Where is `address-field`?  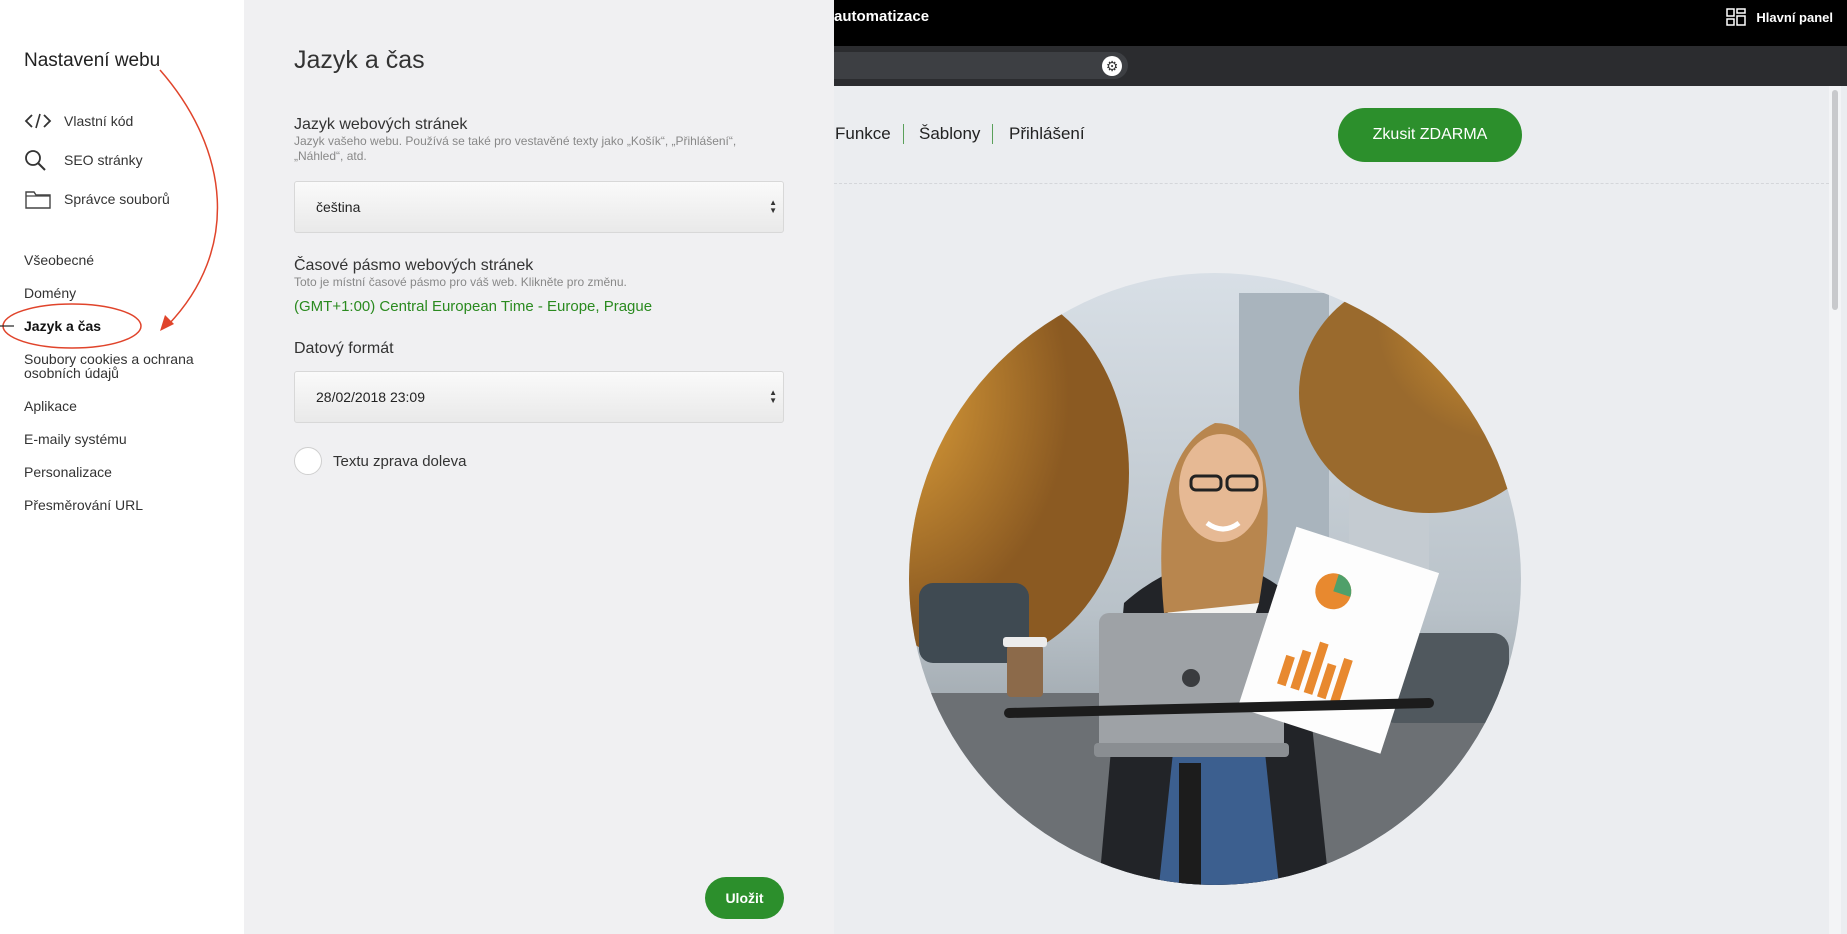
address-field is located at coordinates (981, 65).